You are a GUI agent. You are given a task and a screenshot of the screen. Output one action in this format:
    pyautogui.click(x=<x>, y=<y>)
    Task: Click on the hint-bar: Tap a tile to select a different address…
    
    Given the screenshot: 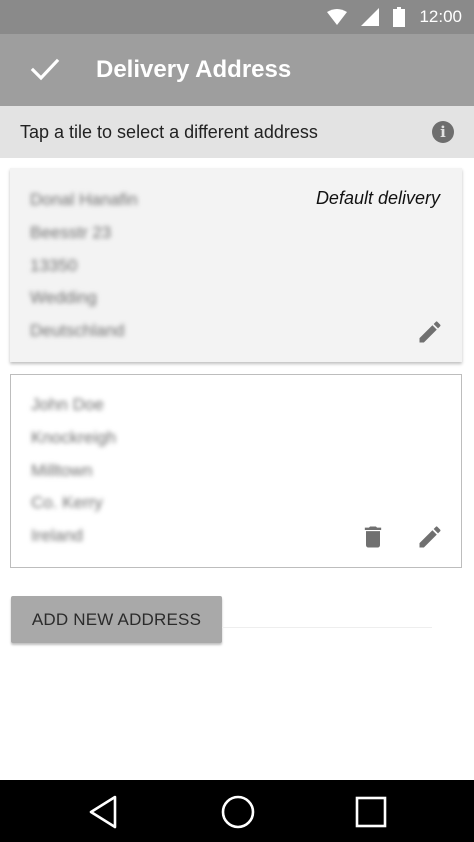 What is the action you would take?
    pyautogui.click(x=237, y=132)
    